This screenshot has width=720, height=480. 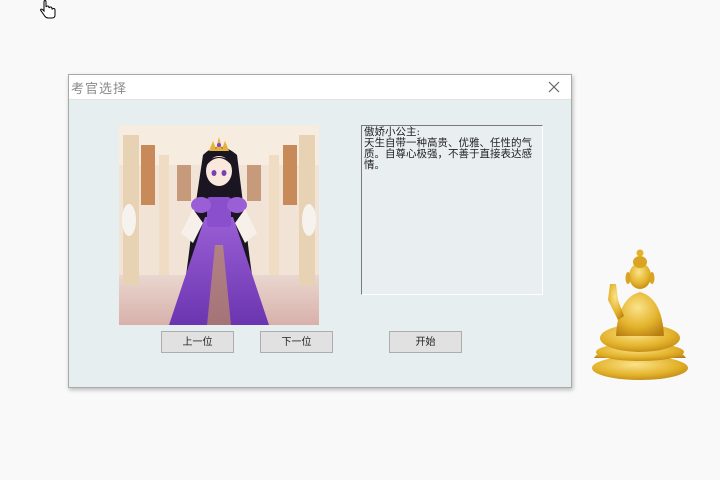 What do you see at coordinates (425, 342) in the screenshot?
I see `start-button: 开始` at bounding box center [425, 342].